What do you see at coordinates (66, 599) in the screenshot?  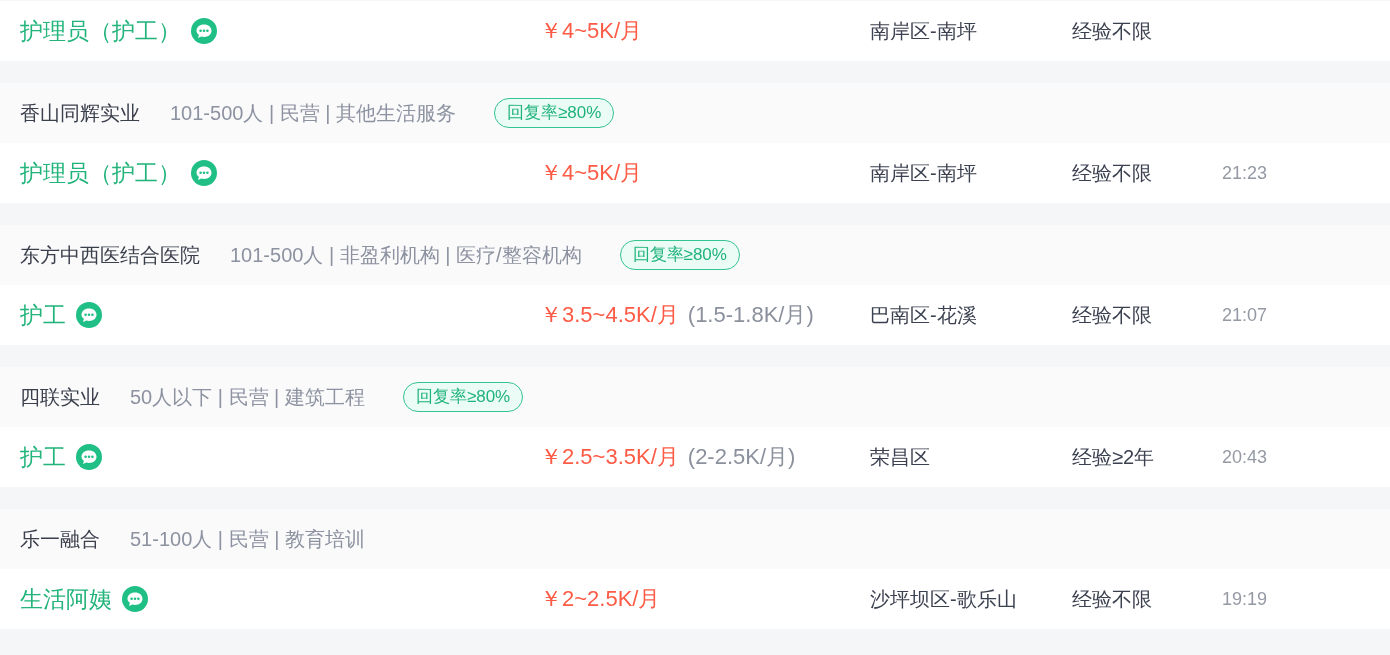 I see `job-title: 生活阿姨` at bounding box center [66, 599].